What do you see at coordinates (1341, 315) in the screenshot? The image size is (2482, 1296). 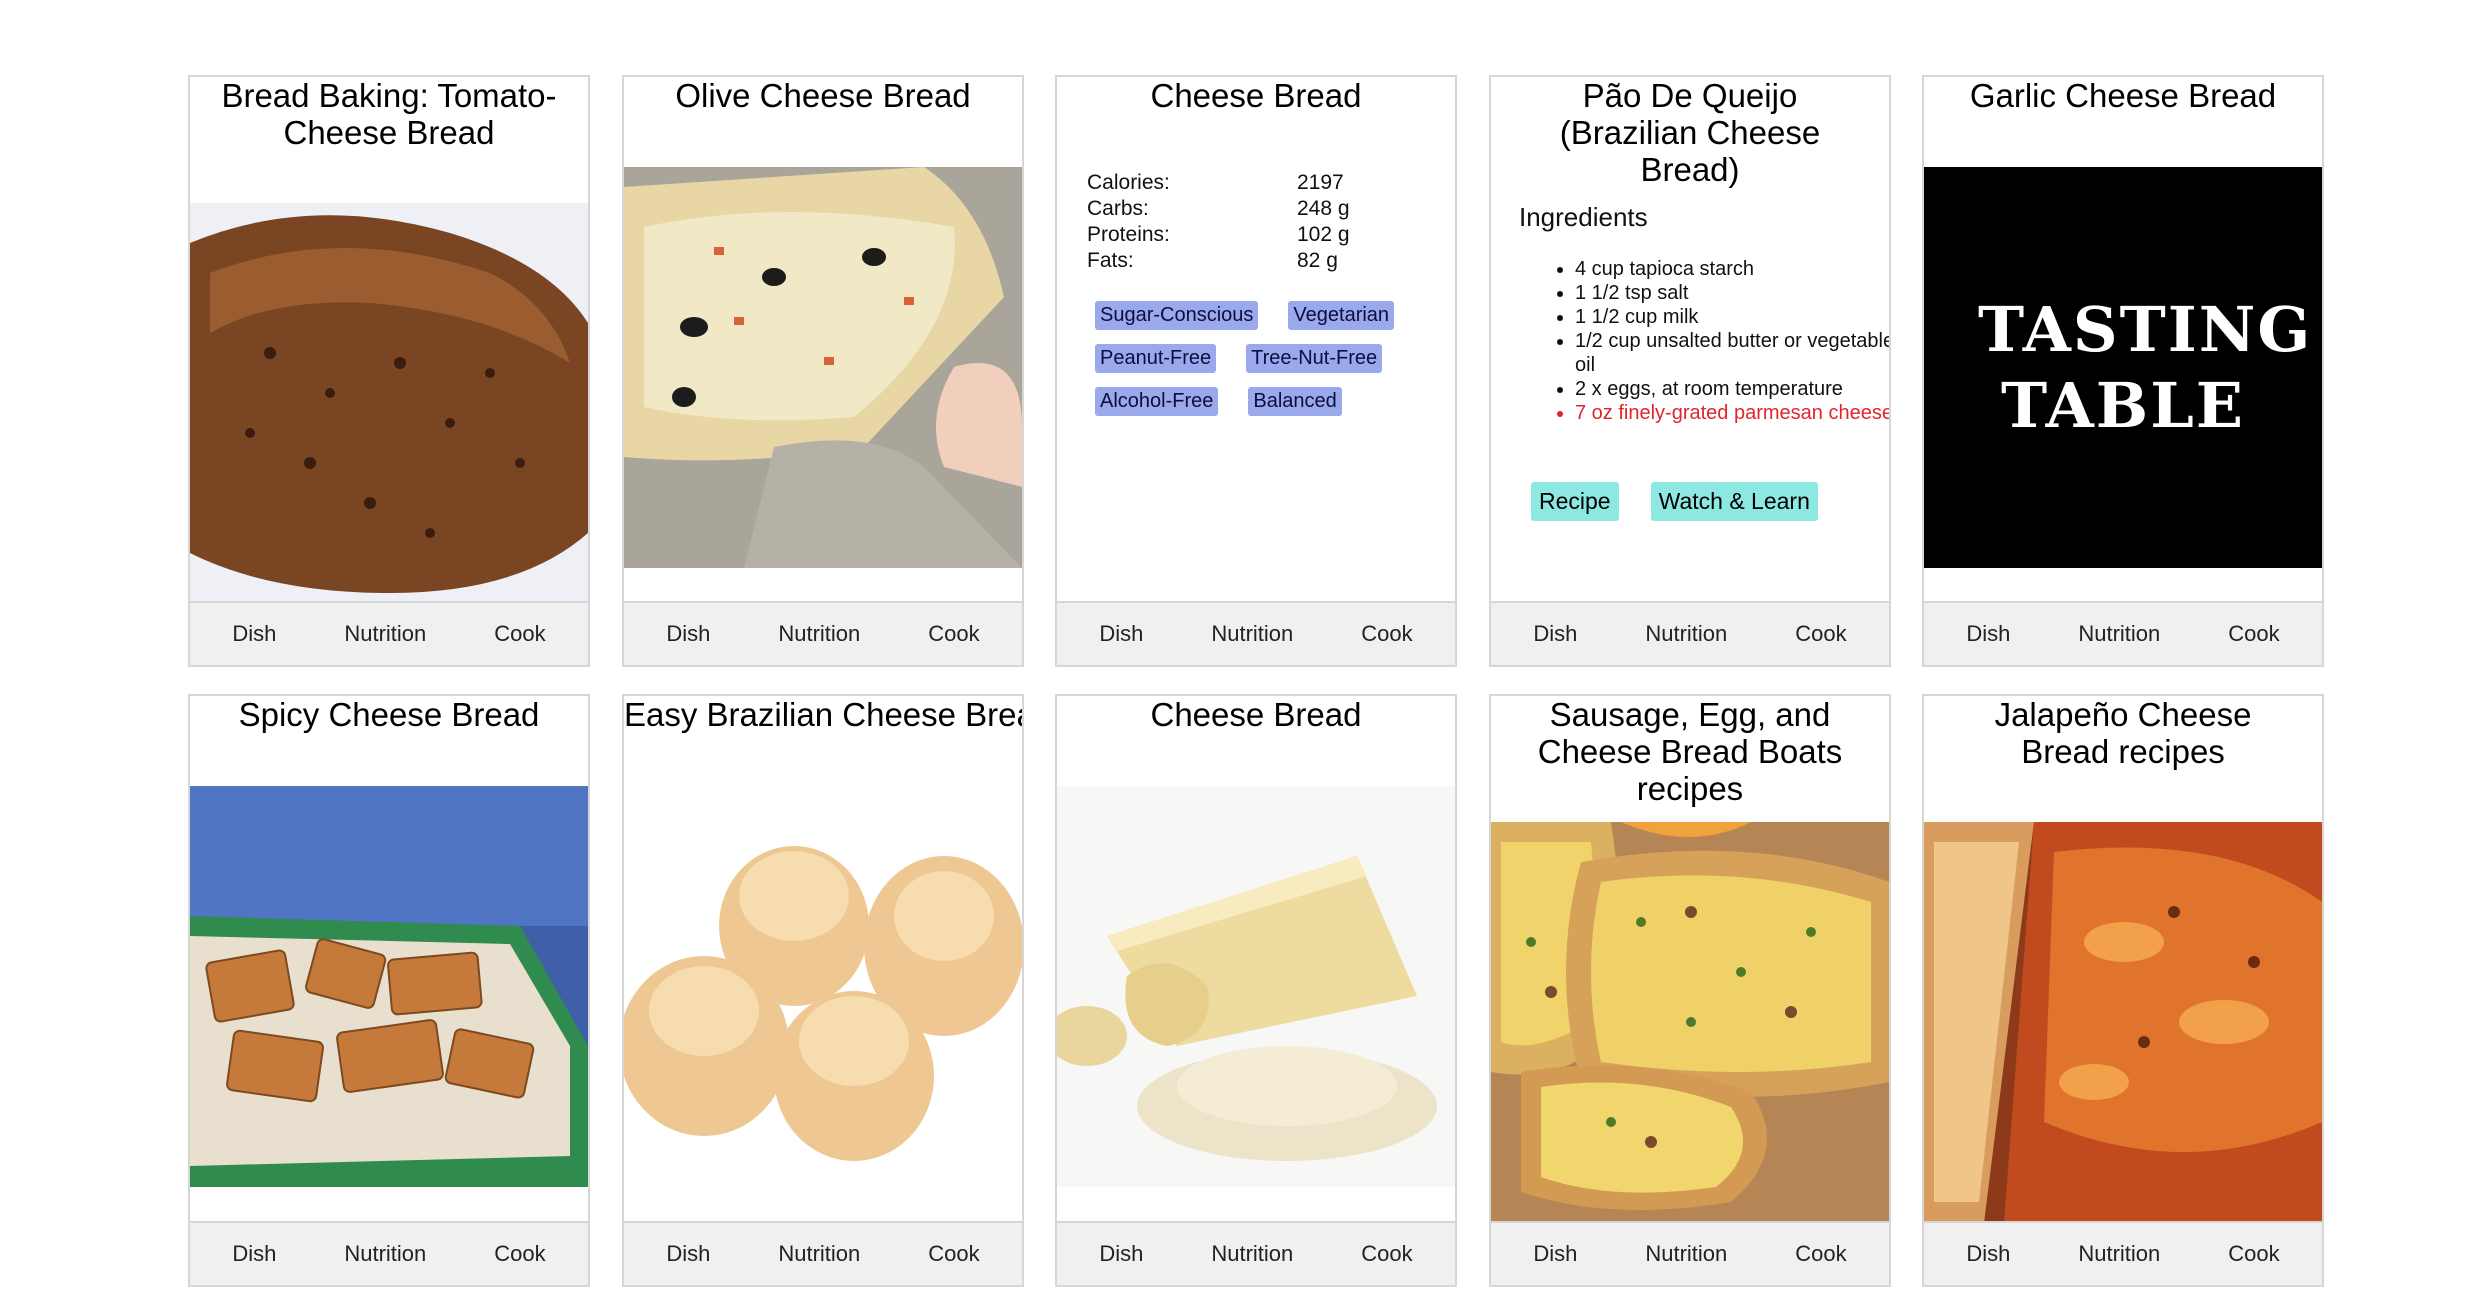 I see `diet-tag: Vegetarian` at bounding box center [1341, 315].